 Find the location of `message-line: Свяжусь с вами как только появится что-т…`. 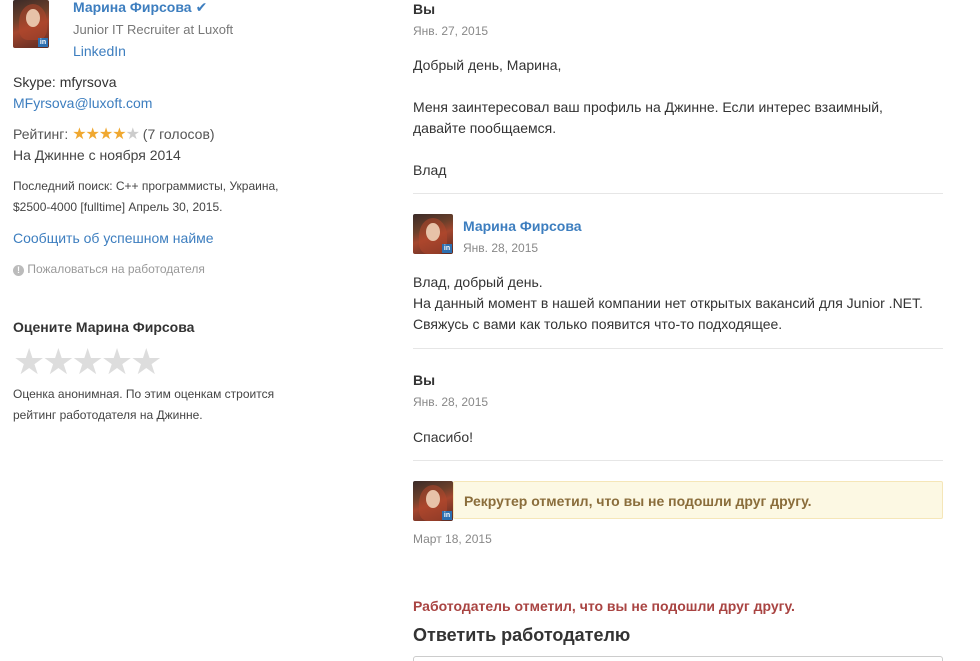

message-line: Свяжусь с вами как только появится что-т… is located at coordinates (598, 324).